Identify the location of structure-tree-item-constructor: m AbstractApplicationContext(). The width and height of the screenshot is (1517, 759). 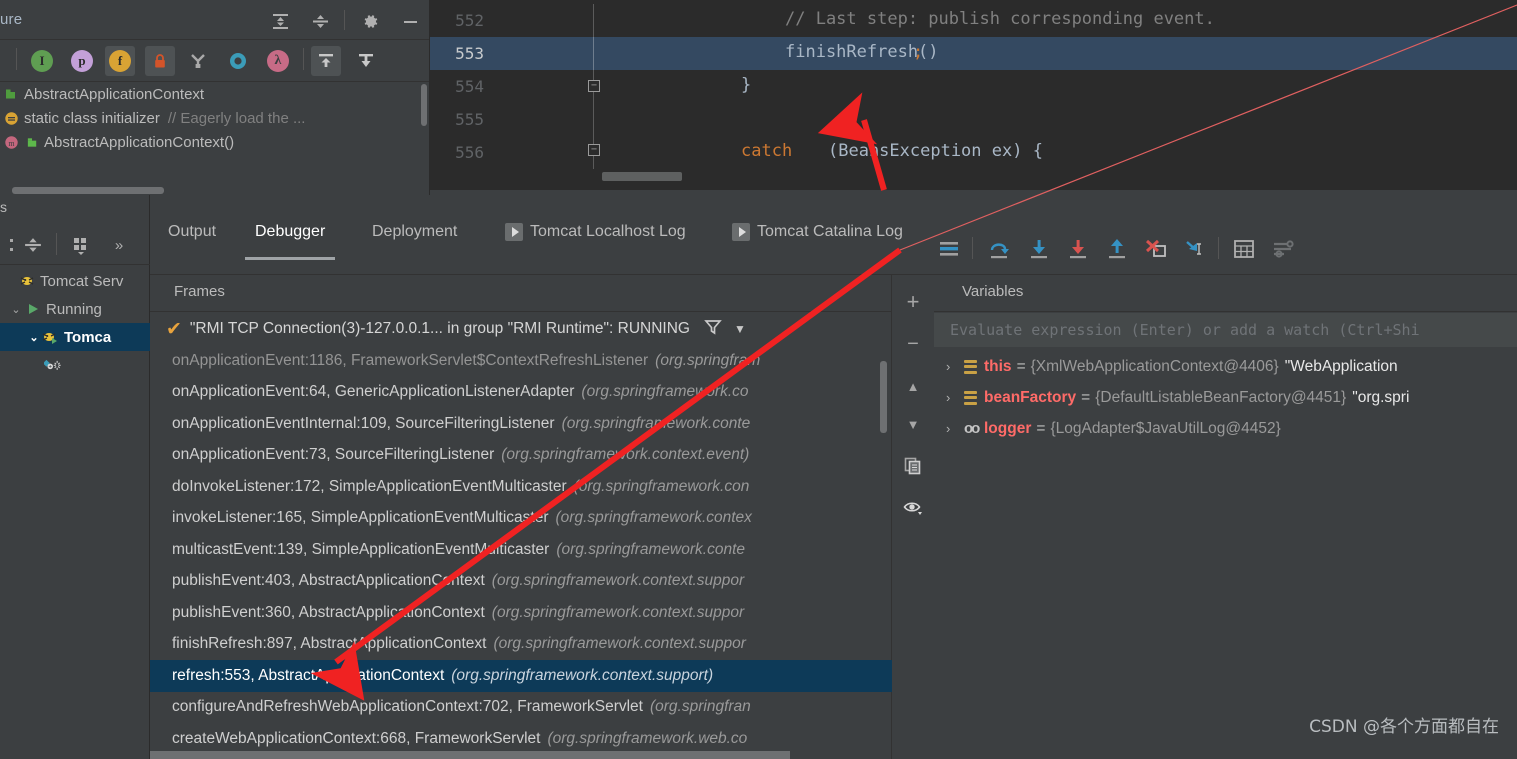
(214, 142).